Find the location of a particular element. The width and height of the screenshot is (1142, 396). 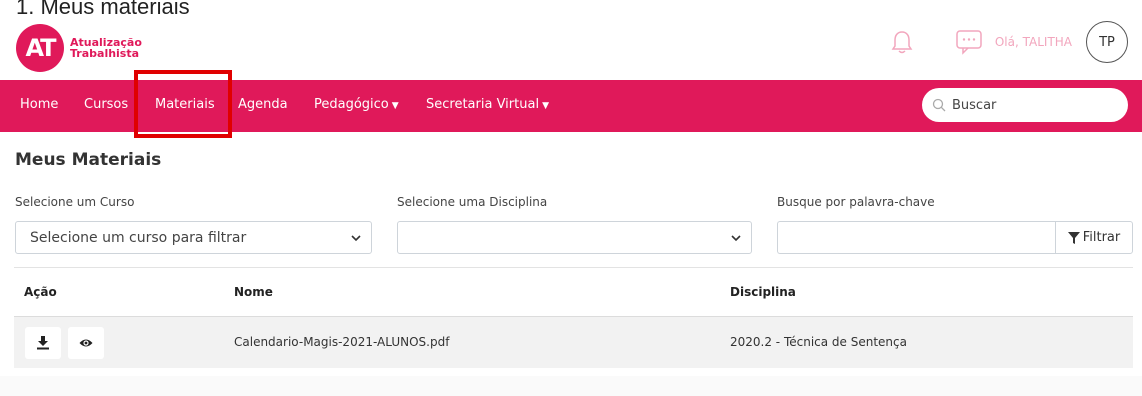

logo-mark: AT is located at coordinates (40, 48).